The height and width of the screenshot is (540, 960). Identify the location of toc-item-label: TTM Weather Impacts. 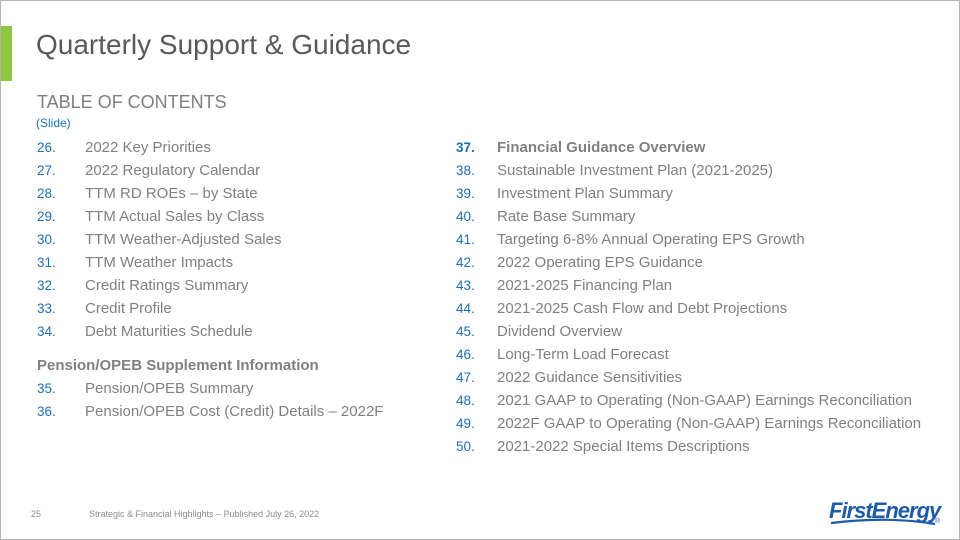
(159, 264).